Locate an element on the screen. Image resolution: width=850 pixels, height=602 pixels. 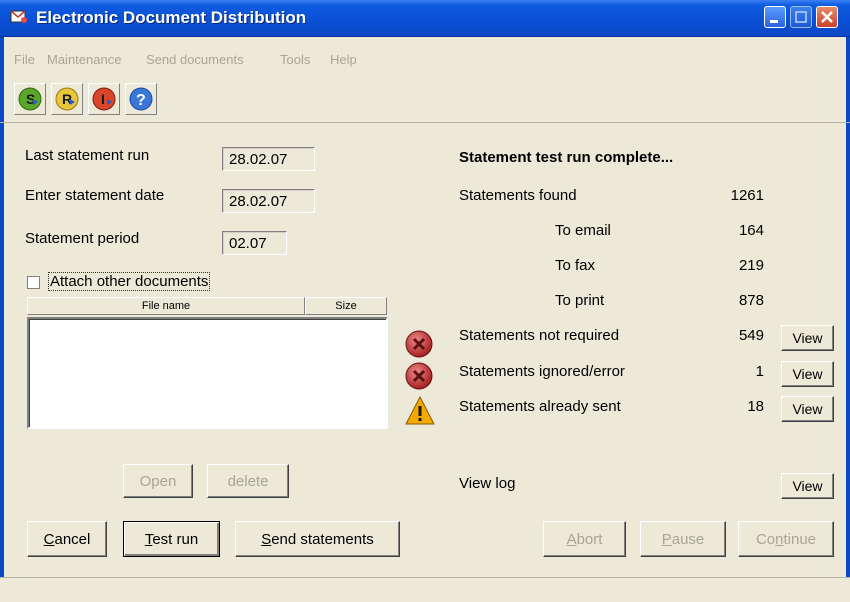
abort-label: bort is located at coordinates (589, 539).